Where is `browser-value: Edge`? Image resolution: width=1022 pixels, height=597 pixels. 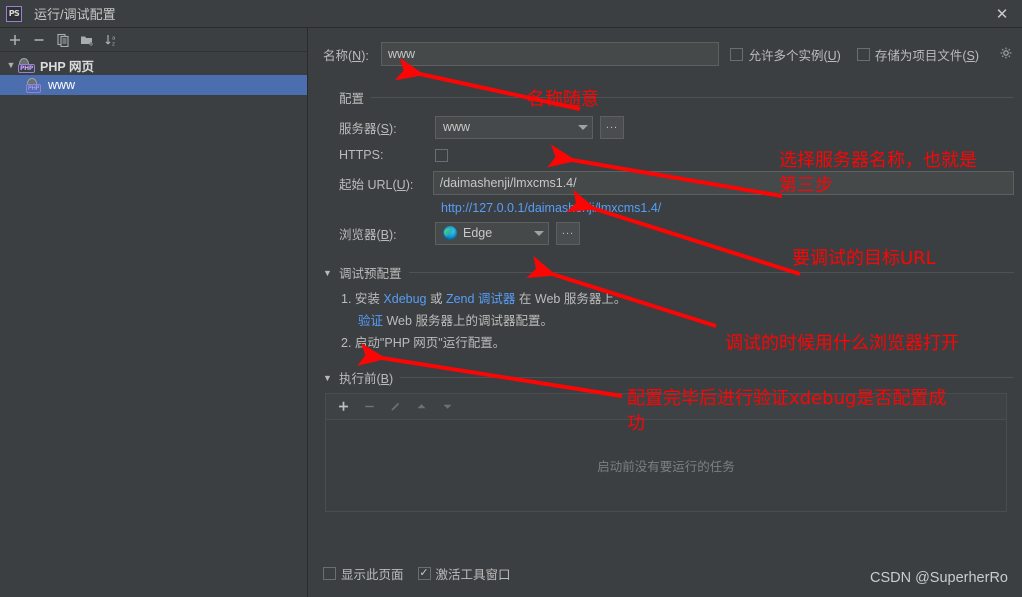 browser-value: Edge is located at coordinates (478, 233).